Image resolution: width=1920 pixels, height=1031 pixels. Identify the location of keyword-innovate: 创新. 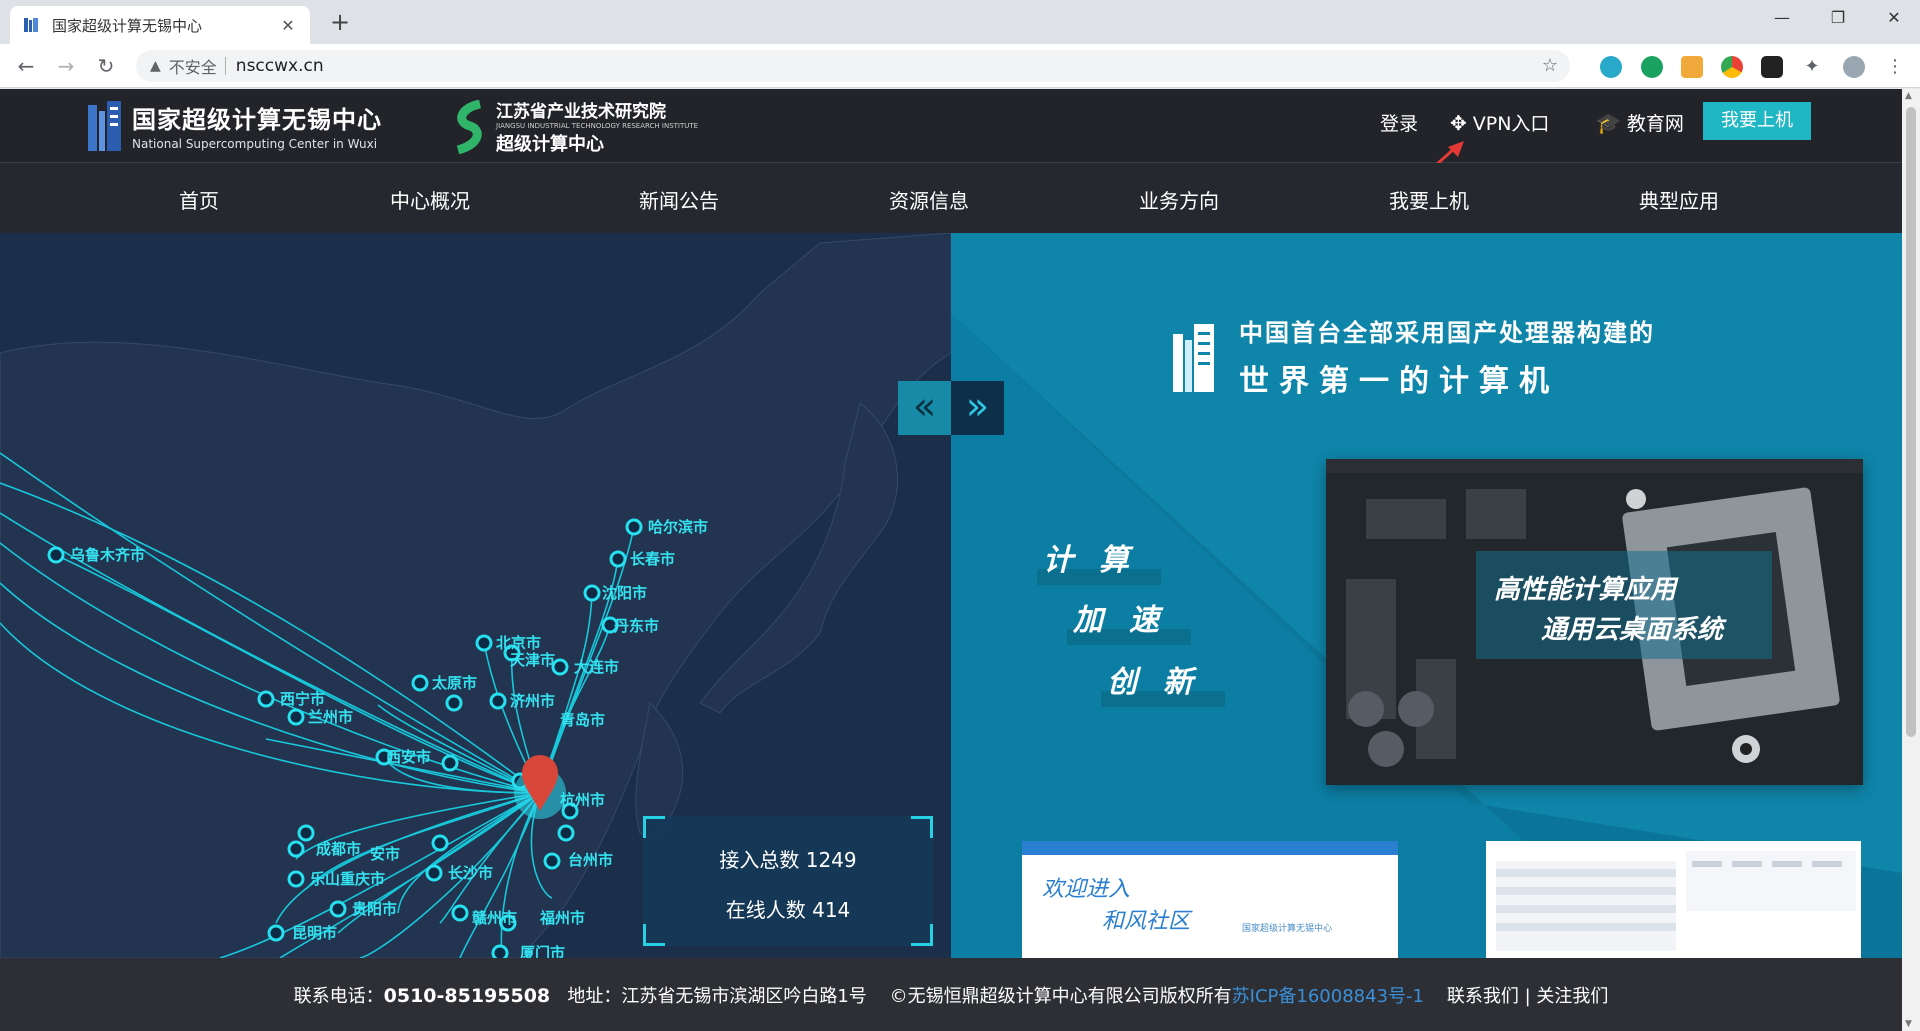
(1163, 682).